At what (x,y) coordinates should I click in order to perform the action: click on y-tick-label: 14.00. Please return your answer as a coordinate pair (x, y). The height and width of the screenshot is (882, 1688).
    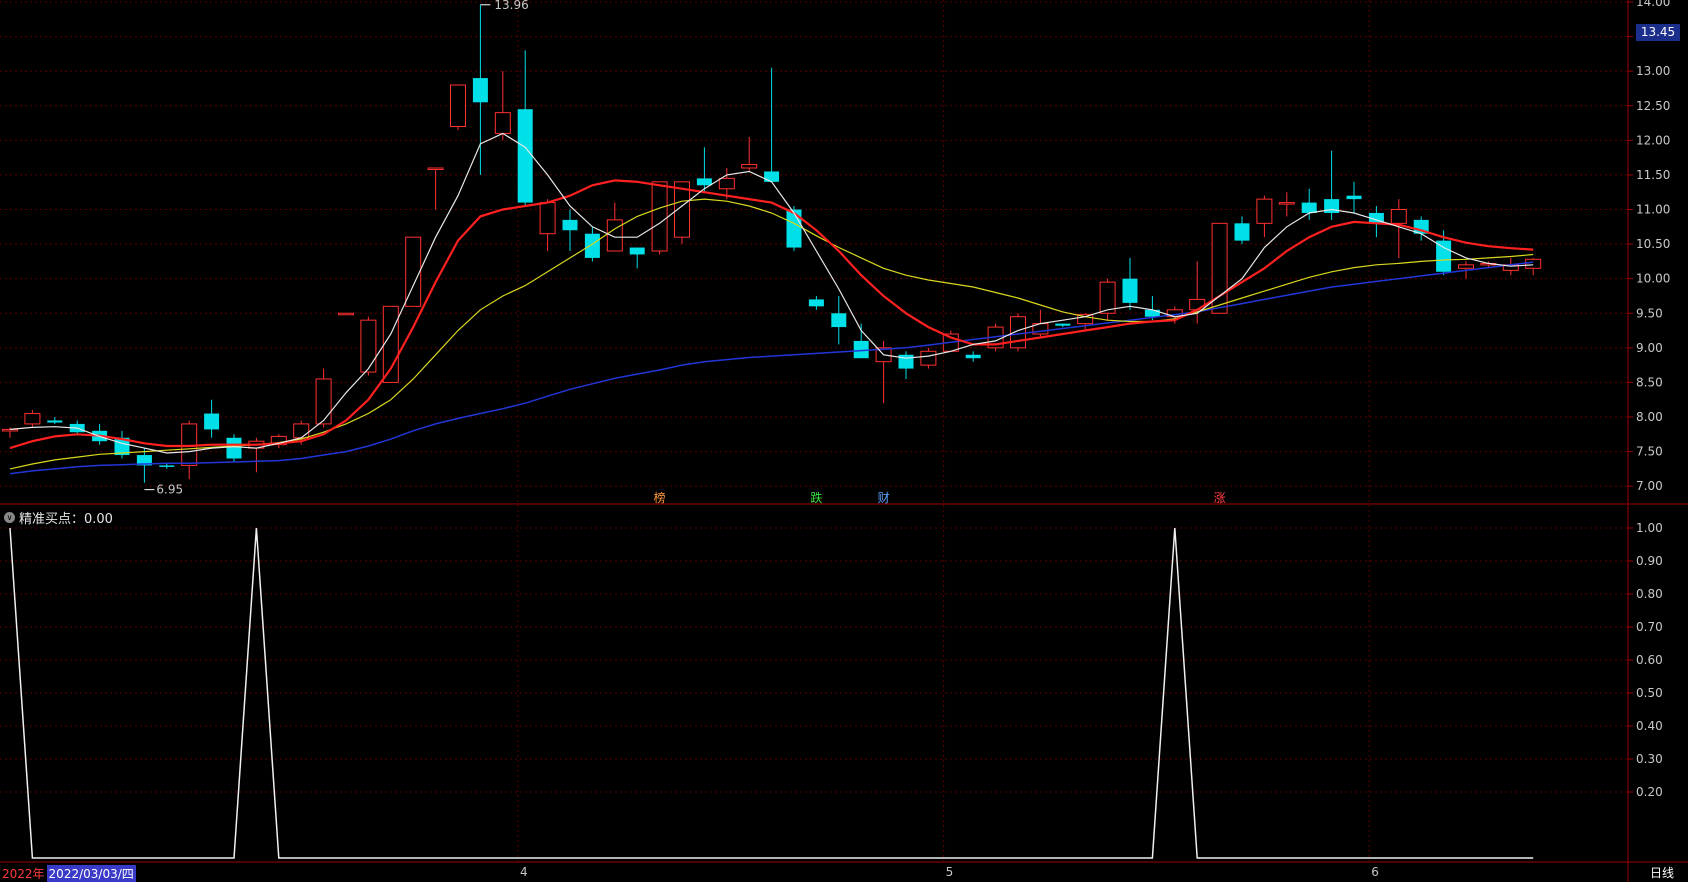
    Looking at the image, I should click on (1653, 4).